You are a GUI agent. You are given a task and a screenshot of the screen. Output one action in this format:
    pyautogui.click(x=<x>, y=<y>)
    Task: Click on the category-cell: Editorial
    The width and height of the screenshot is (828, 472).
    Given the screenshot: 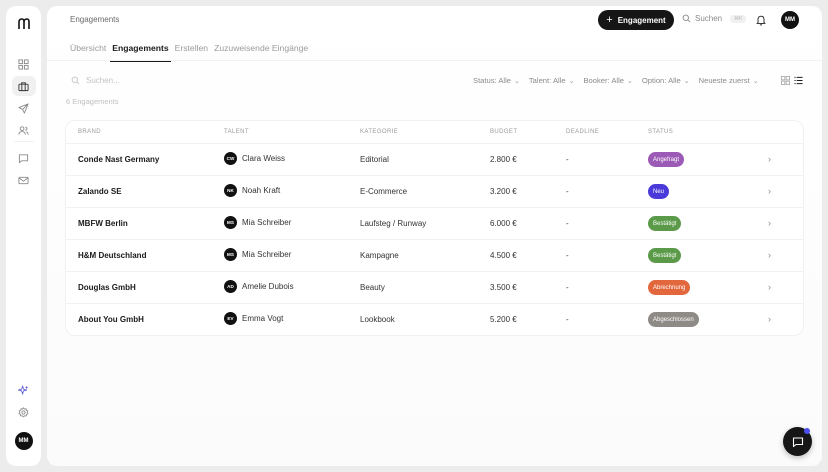 What is the action you would take?
    pyautogui.click(x=374, y=159)
    